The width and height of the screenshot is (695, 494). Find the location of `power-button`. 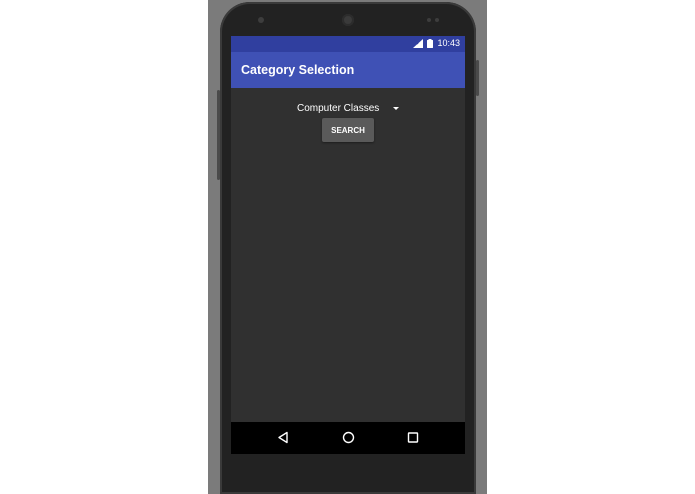

power-button is located at coordinates (477, 78).